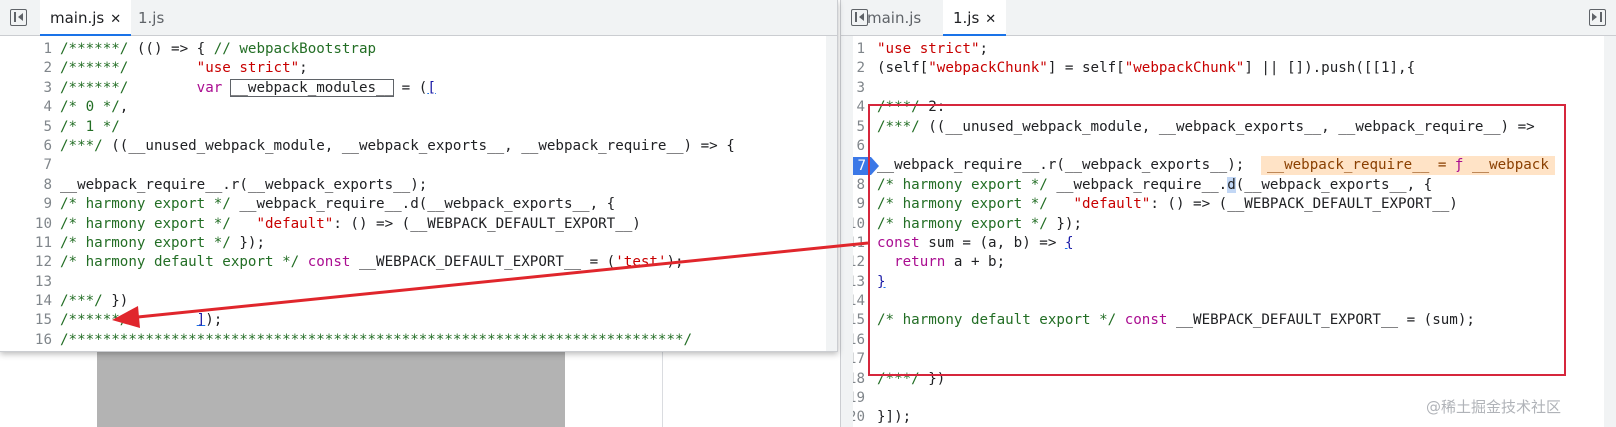 Image resolution: width=1616 pixels, height=427 pixels. Describe the element at coordinates (662, 389) in the screenshot. I see `background-divider` at that location.